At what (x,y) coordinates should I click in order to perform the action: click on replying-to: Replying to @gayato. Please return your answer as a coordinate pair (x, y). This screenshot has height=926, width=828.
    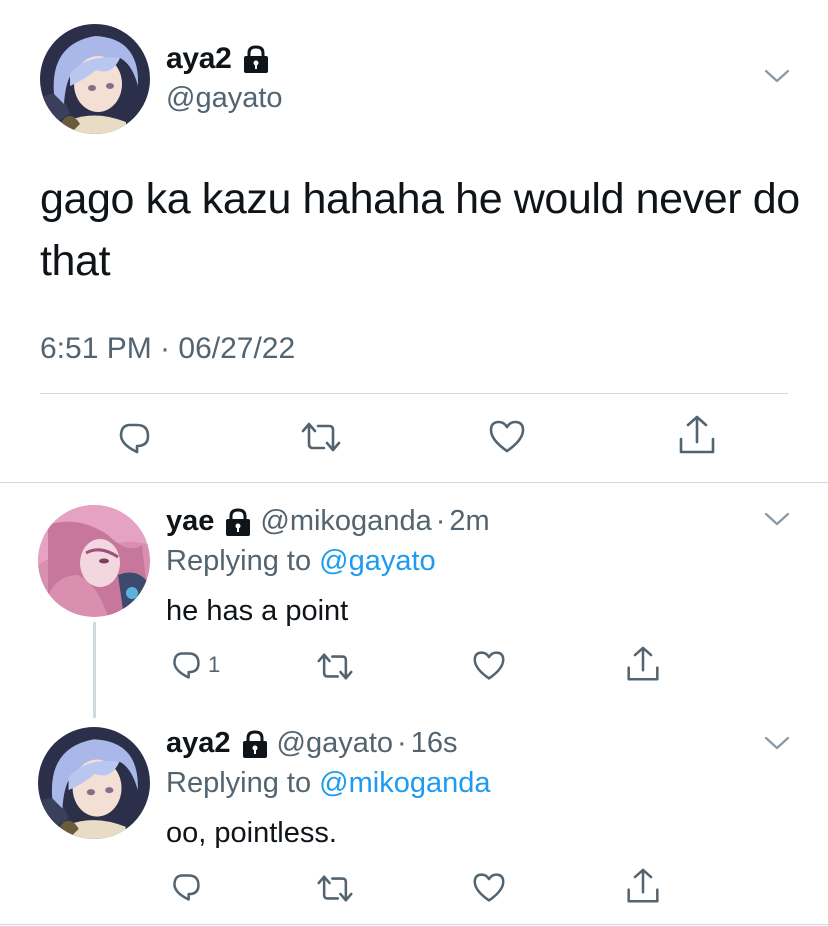
    Looking at the image, I should click on (301, 561).